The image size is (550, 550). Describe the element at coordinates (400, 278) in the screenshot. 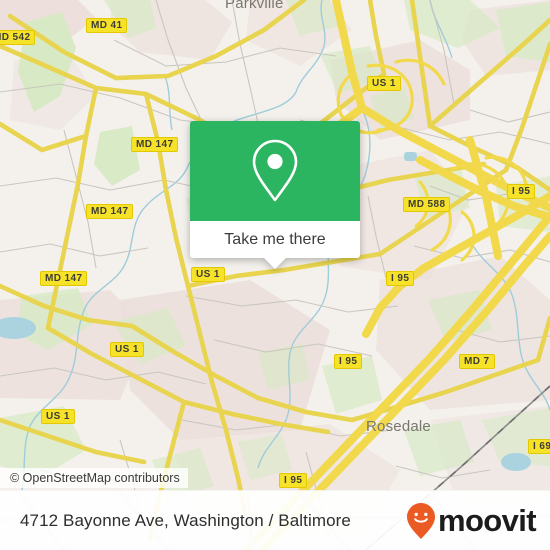

I see `shield-i-95-mid: I 95` at that location.